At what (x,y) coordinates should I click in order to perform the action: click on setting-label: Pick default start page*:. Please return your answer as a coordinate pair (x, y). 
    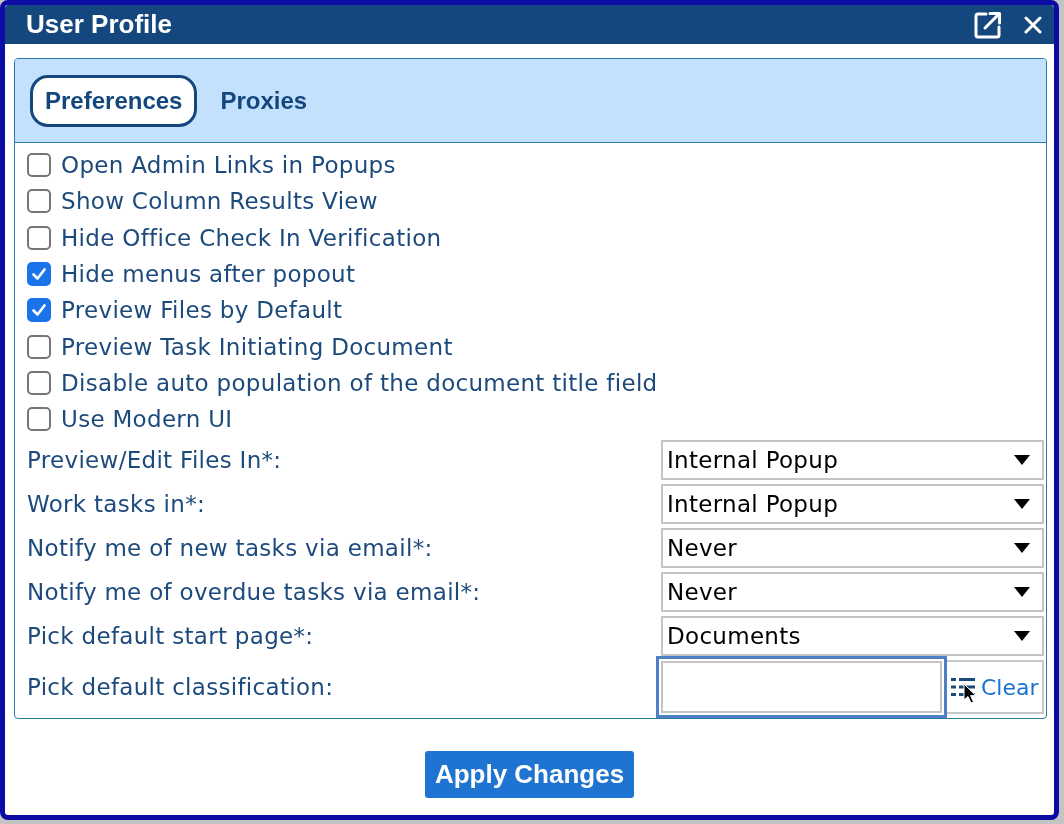
    Looking at the image, I should click on (170, 636).